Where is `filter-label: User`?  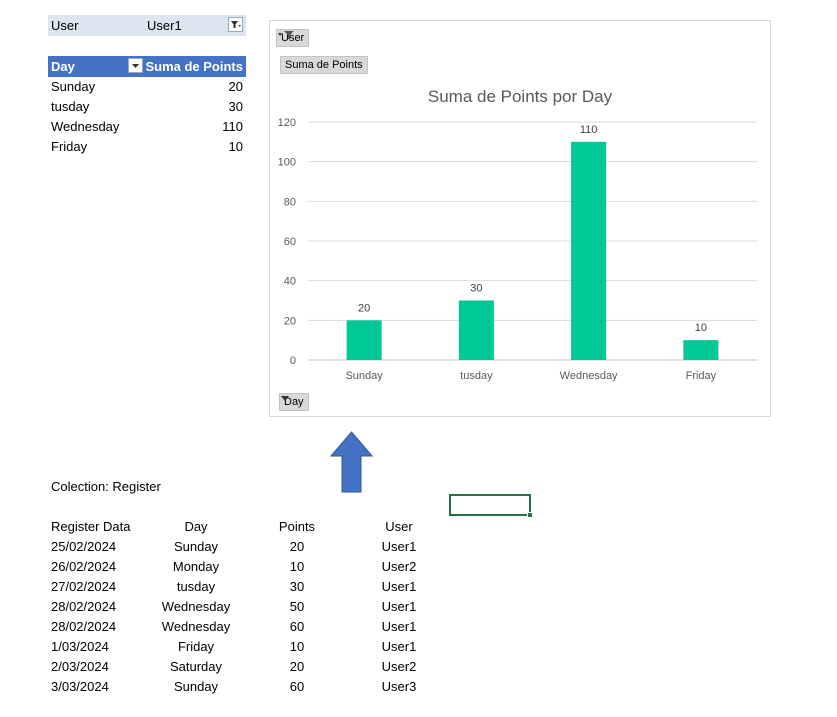 filter-label: User is located at coordinates (65, 25).